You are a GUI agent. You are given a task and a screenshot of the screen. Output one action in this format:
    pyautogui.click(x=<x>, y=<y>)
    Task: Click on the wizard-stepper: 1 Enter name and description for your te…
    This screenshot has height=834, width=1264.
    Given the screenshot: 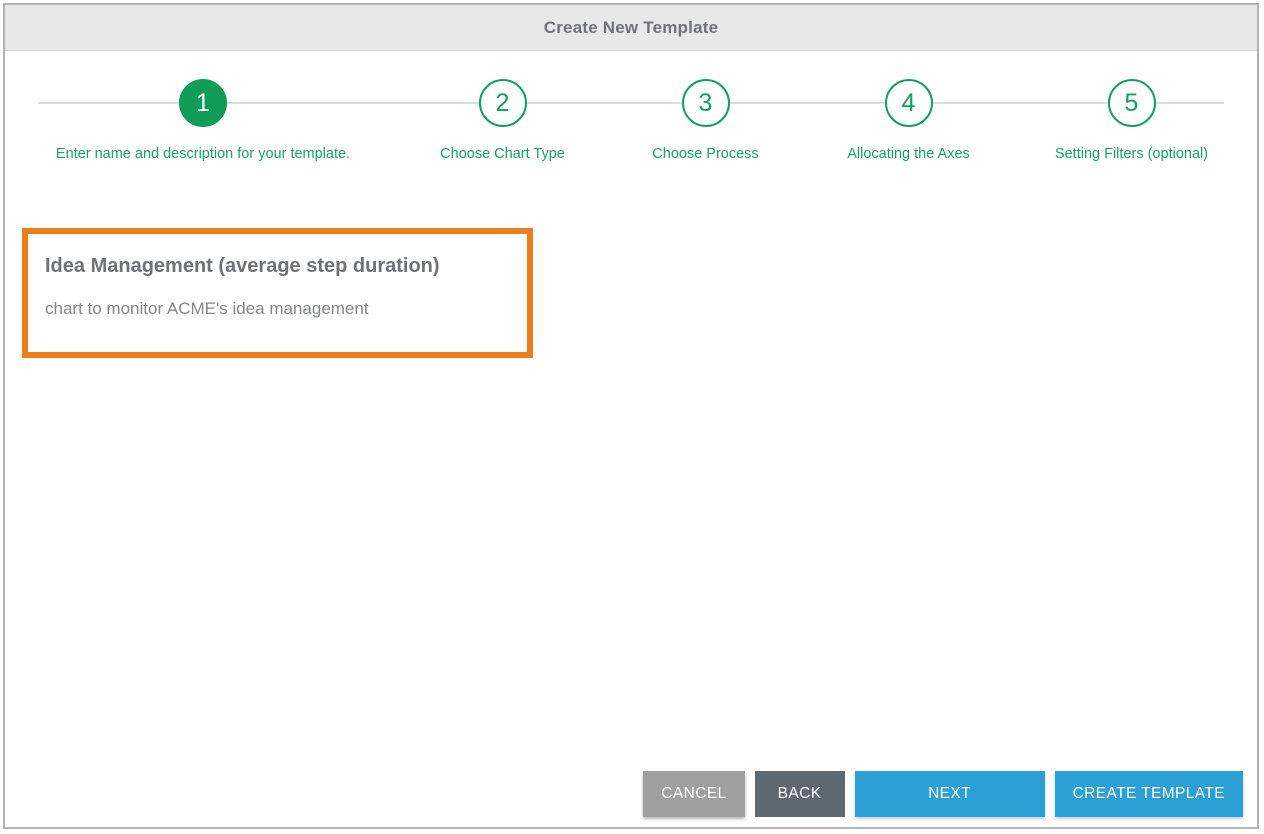 What is the action you would take?
    pyautogui.click(x=631, y=108)
    